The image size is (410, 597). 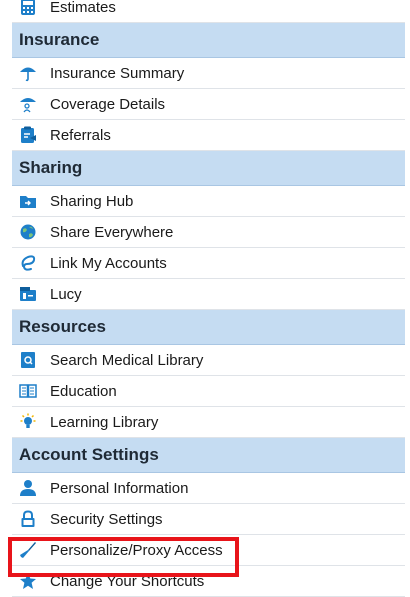 What do you see at coordinates (208, 201) in the screenshot?
I see `menu-item-sharing-hub: Sharing Hub` at bounding box center [208, 201].